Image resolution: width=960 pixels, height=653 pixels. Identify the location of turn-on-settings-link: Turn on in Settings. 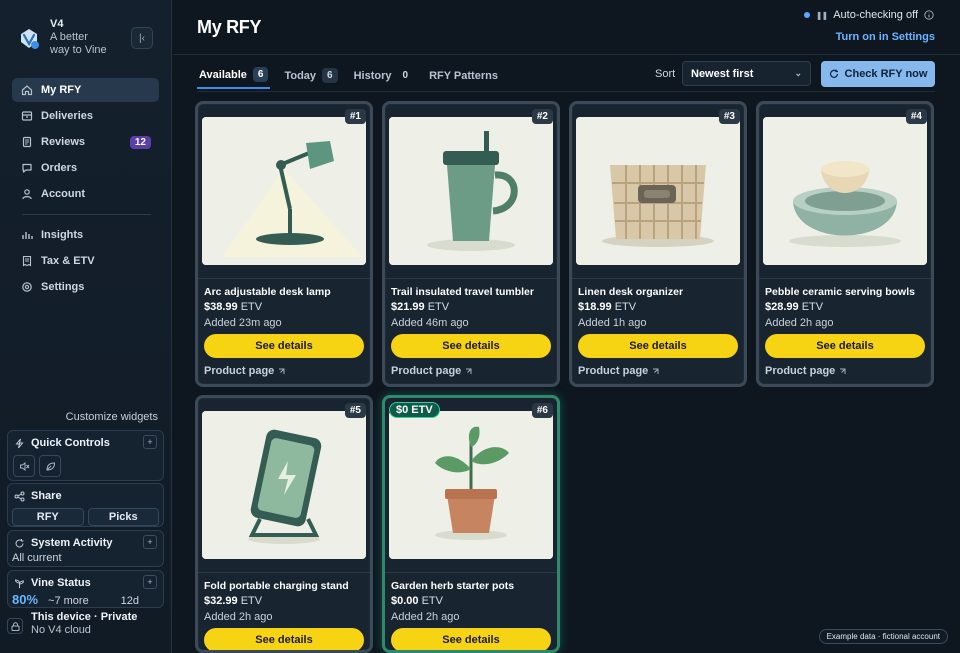
(885, 37).